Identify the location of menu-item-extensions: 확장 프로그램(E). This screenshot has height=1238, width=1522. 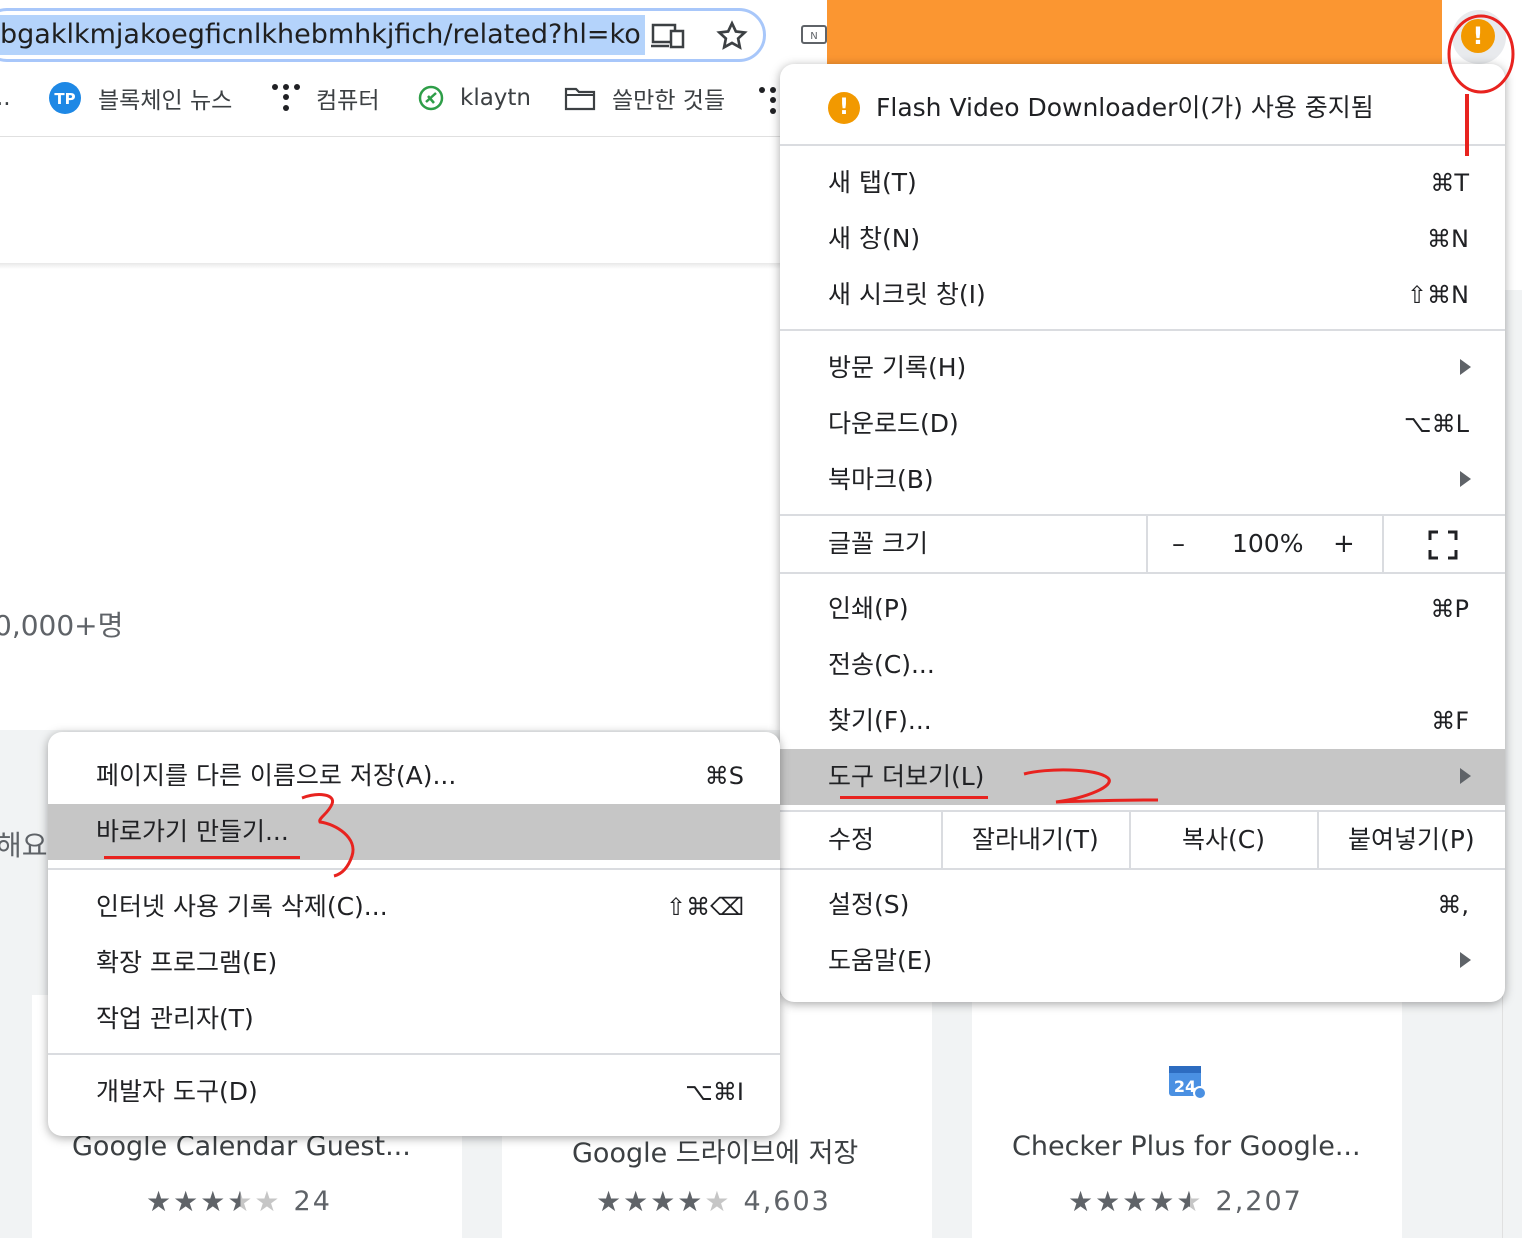
(414, 963).